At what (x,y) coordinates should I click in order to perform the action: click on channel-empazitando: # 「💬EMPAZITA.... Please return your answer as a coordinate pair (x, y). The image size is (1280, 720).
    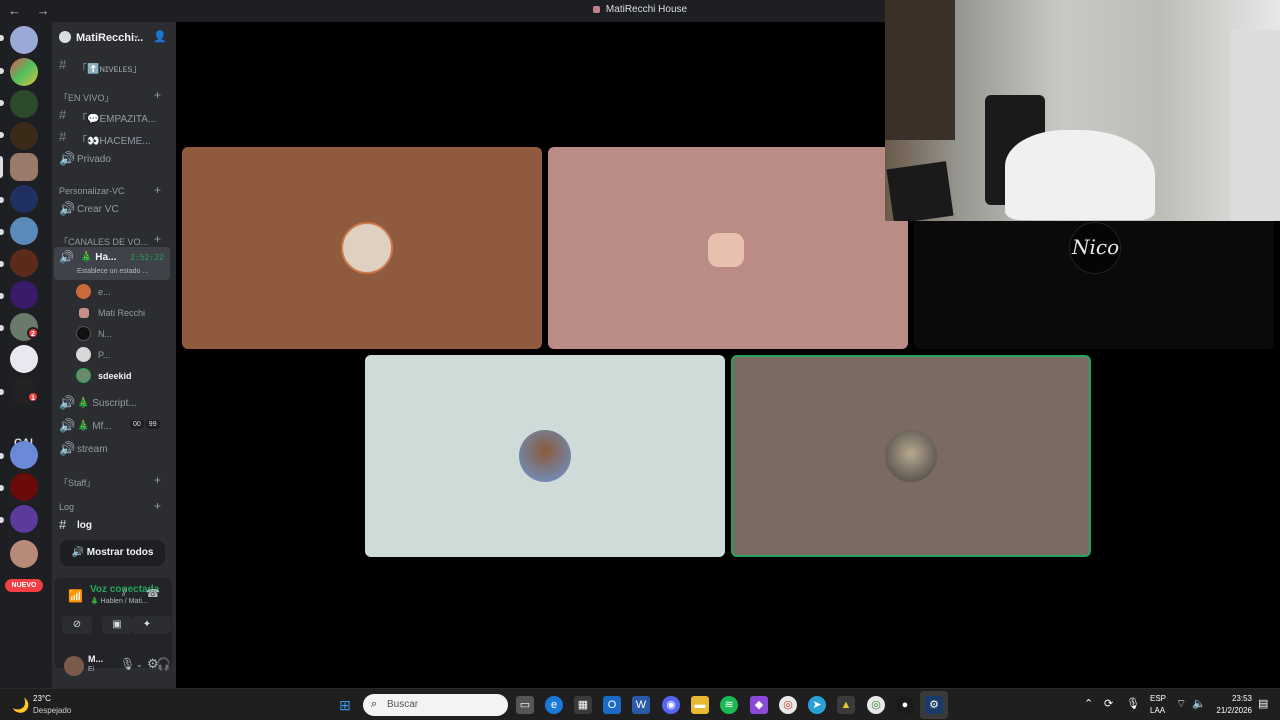
    Looking at the image, I should click on (114, 115).